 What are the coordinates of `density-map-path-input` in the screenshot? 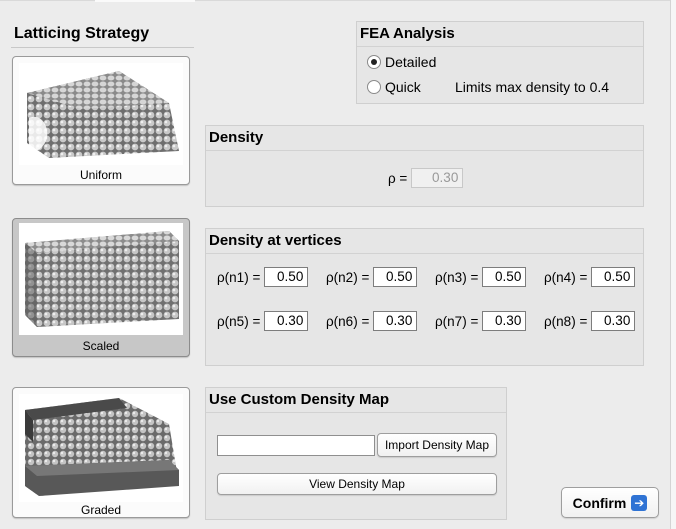 It's located at (296, 445).